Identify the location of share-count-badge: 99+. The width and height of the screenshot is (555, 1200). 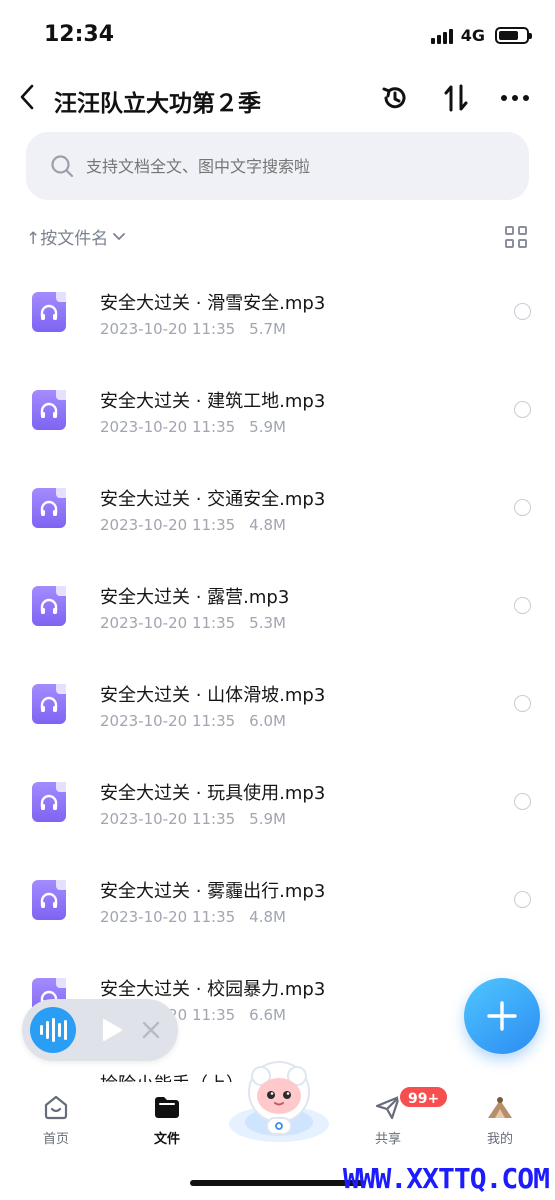
(424, 1097).